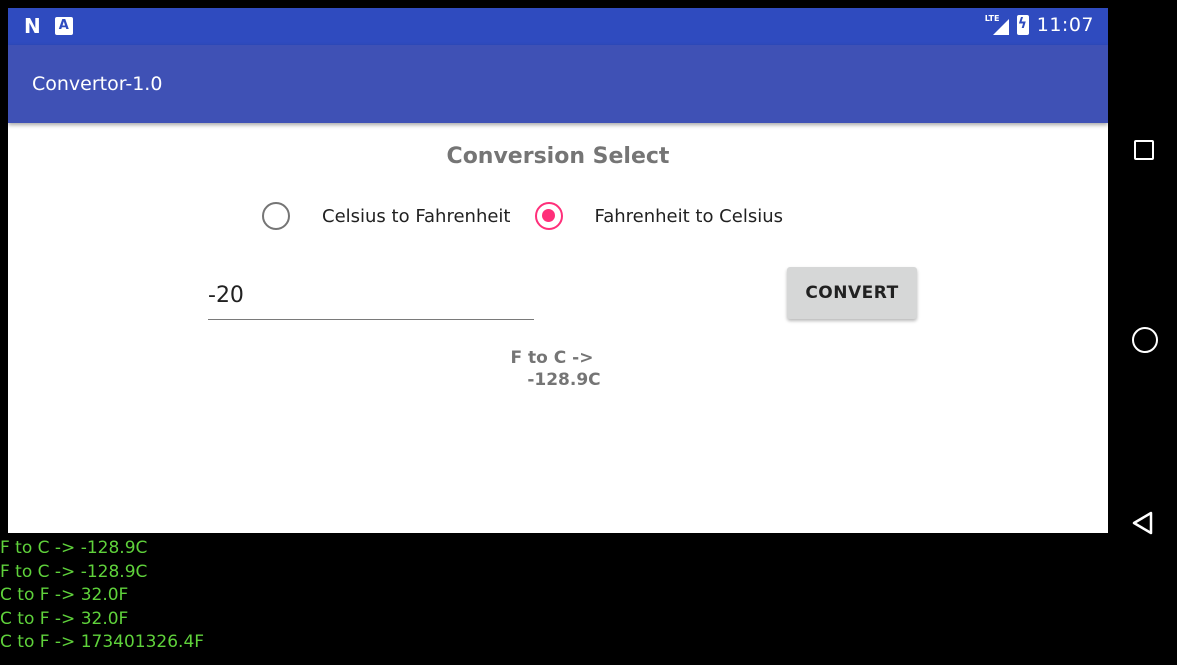 The image size is (1177, 665). Describe the element at coordinates (689, 216) in the screenshot. I see `radio-label-fahrenheit-to-celsius: Fahrenheit to Celsius` at that location.